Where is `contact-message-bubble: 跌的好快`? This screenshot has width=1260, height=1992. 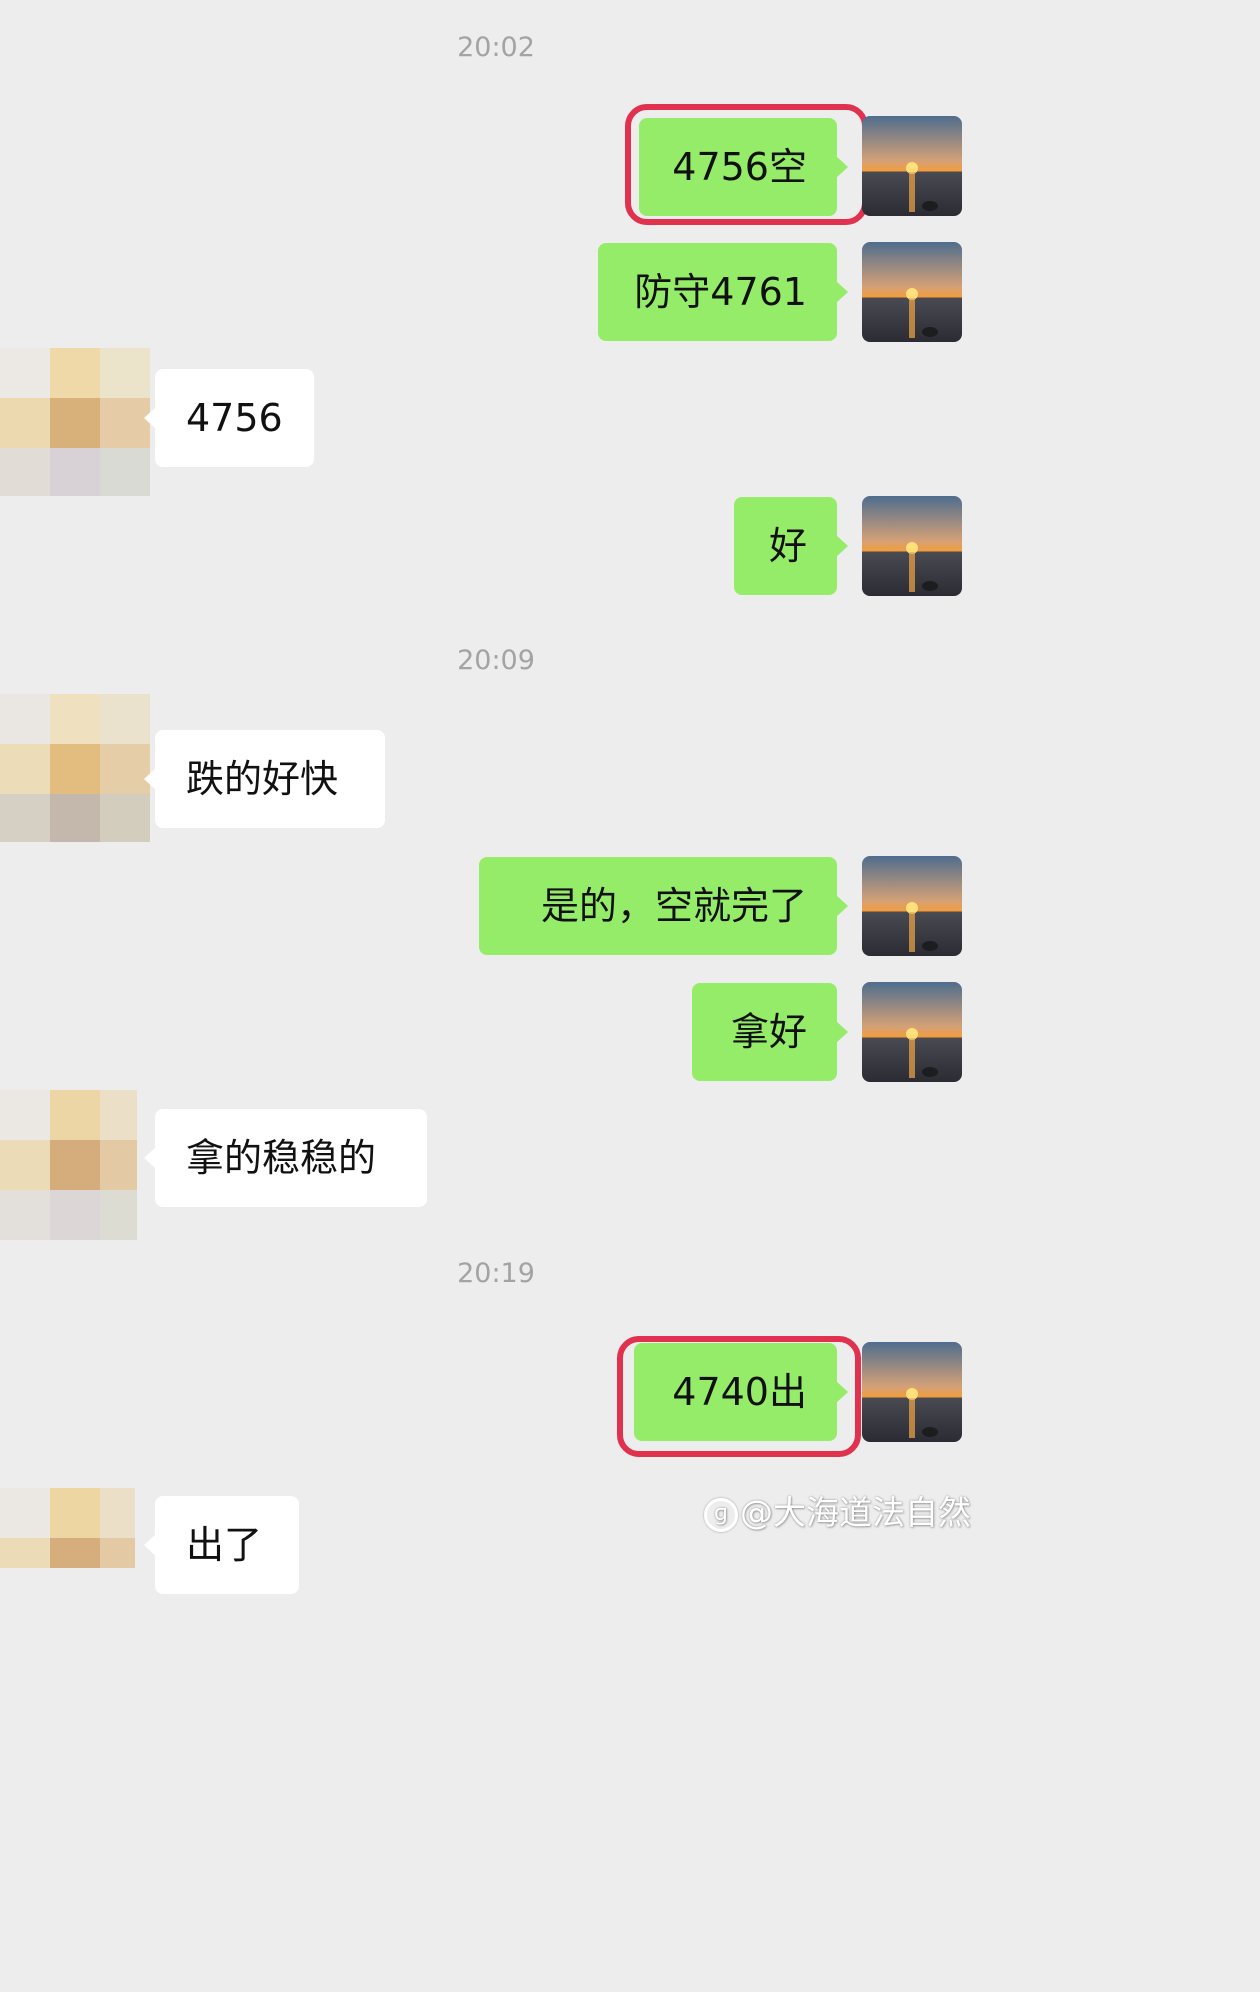
contact-message-bubble: 跌的好快 is located at coordinates (264, 779).